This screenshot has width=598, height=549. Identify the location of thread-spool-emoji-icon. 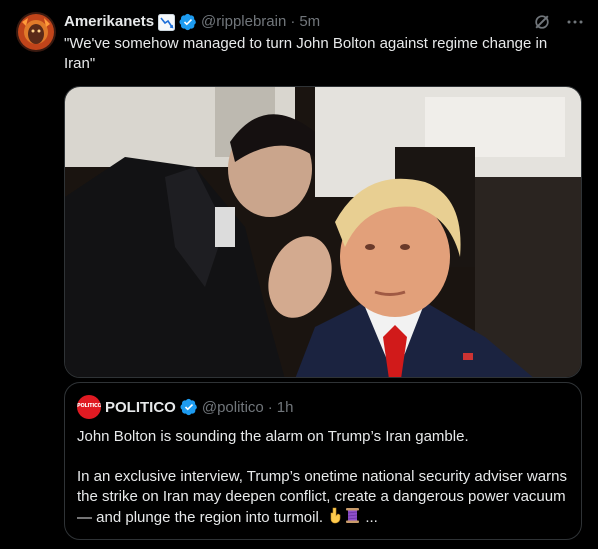
(352, 518).